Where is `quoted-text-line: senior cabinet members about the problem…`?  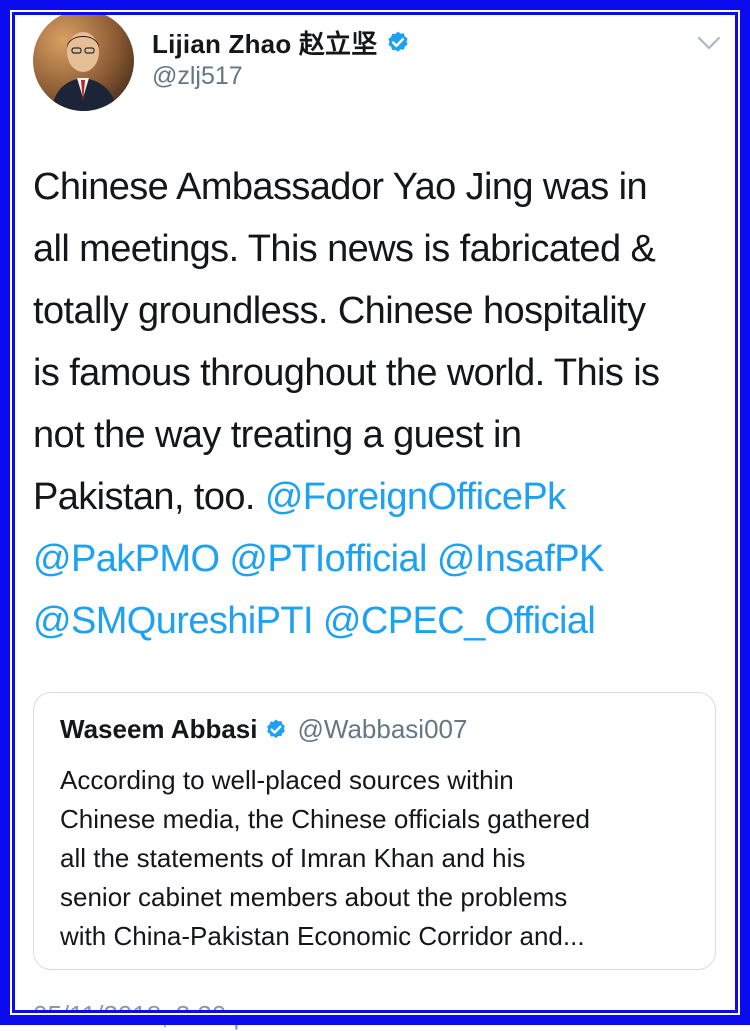 quoted-text-line: senior cabinet members about the problem… is located at coordinates (314, 897).